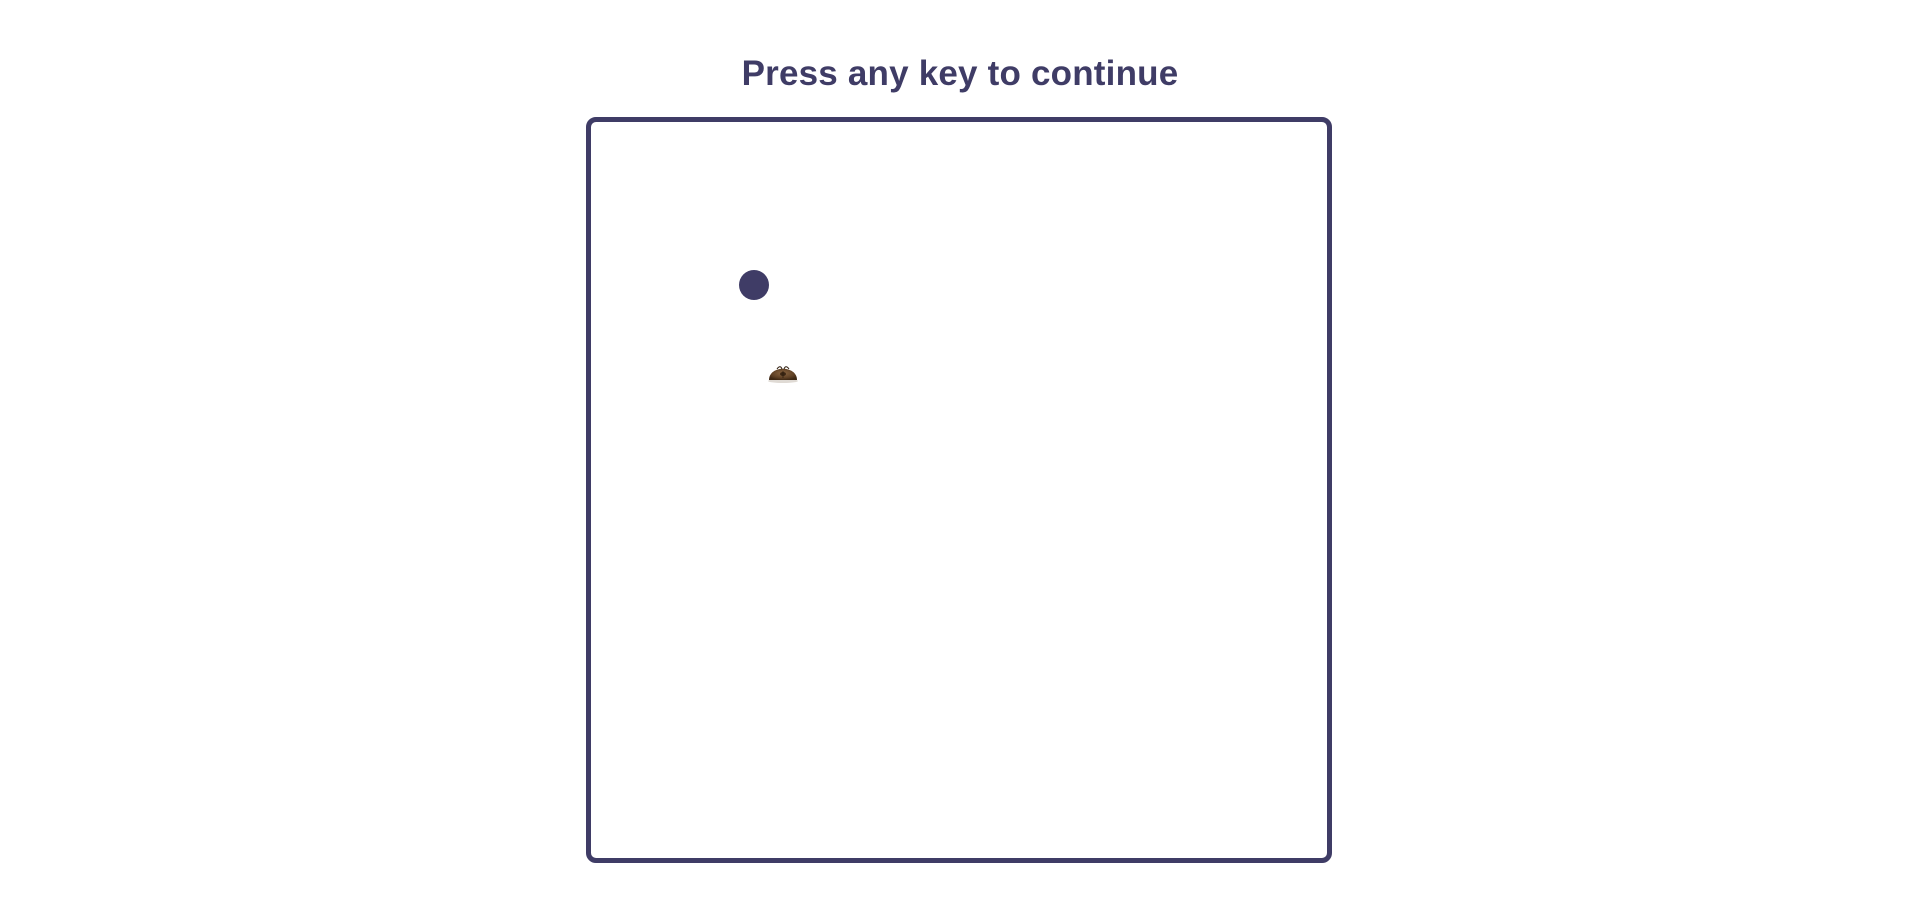 Image resolution: width=1920 pixels, height=902 pixels. What do you see at coordinates (960, 73) in the screenshot?
I see `continue-prompt: Press any key to continue` at bounding box center [960, 73].